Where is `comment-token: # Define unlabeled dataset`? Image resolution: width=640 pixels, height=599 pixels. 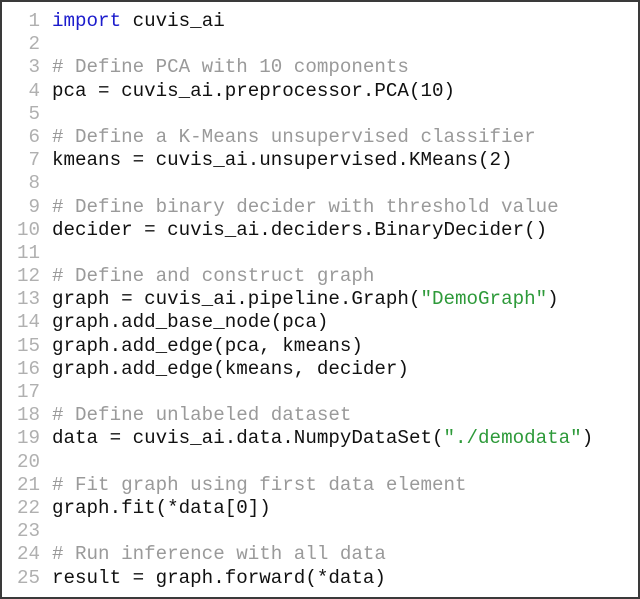
comment-token: # Define unlabeled dataset is located at coordinates (202, 415).